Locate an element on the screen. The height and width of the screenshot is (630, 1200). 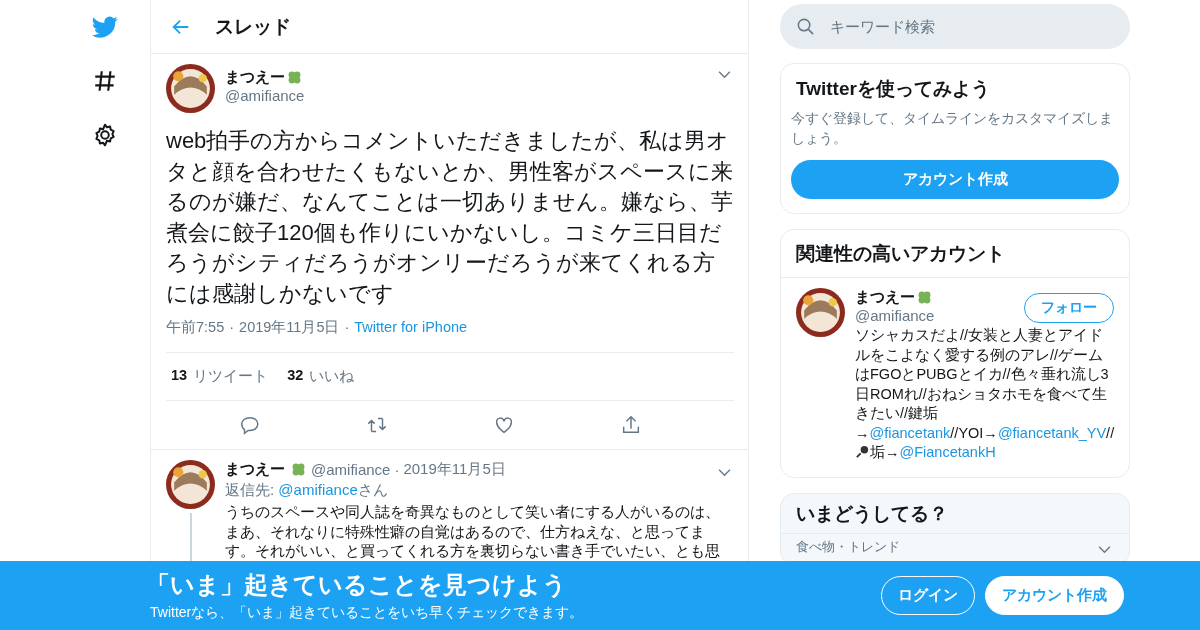
retweet-count: 13 is located at coordinates (179, 376).